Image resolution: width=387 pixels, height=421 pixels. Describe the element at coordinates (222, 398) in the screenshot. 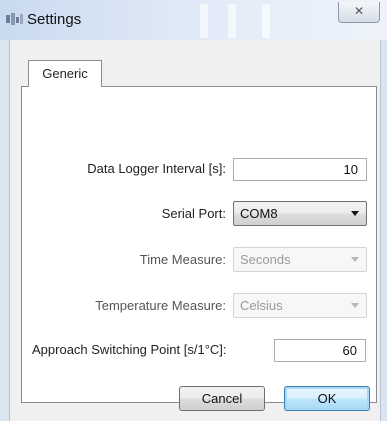

I see `cancel-button: Cancel` at that location.